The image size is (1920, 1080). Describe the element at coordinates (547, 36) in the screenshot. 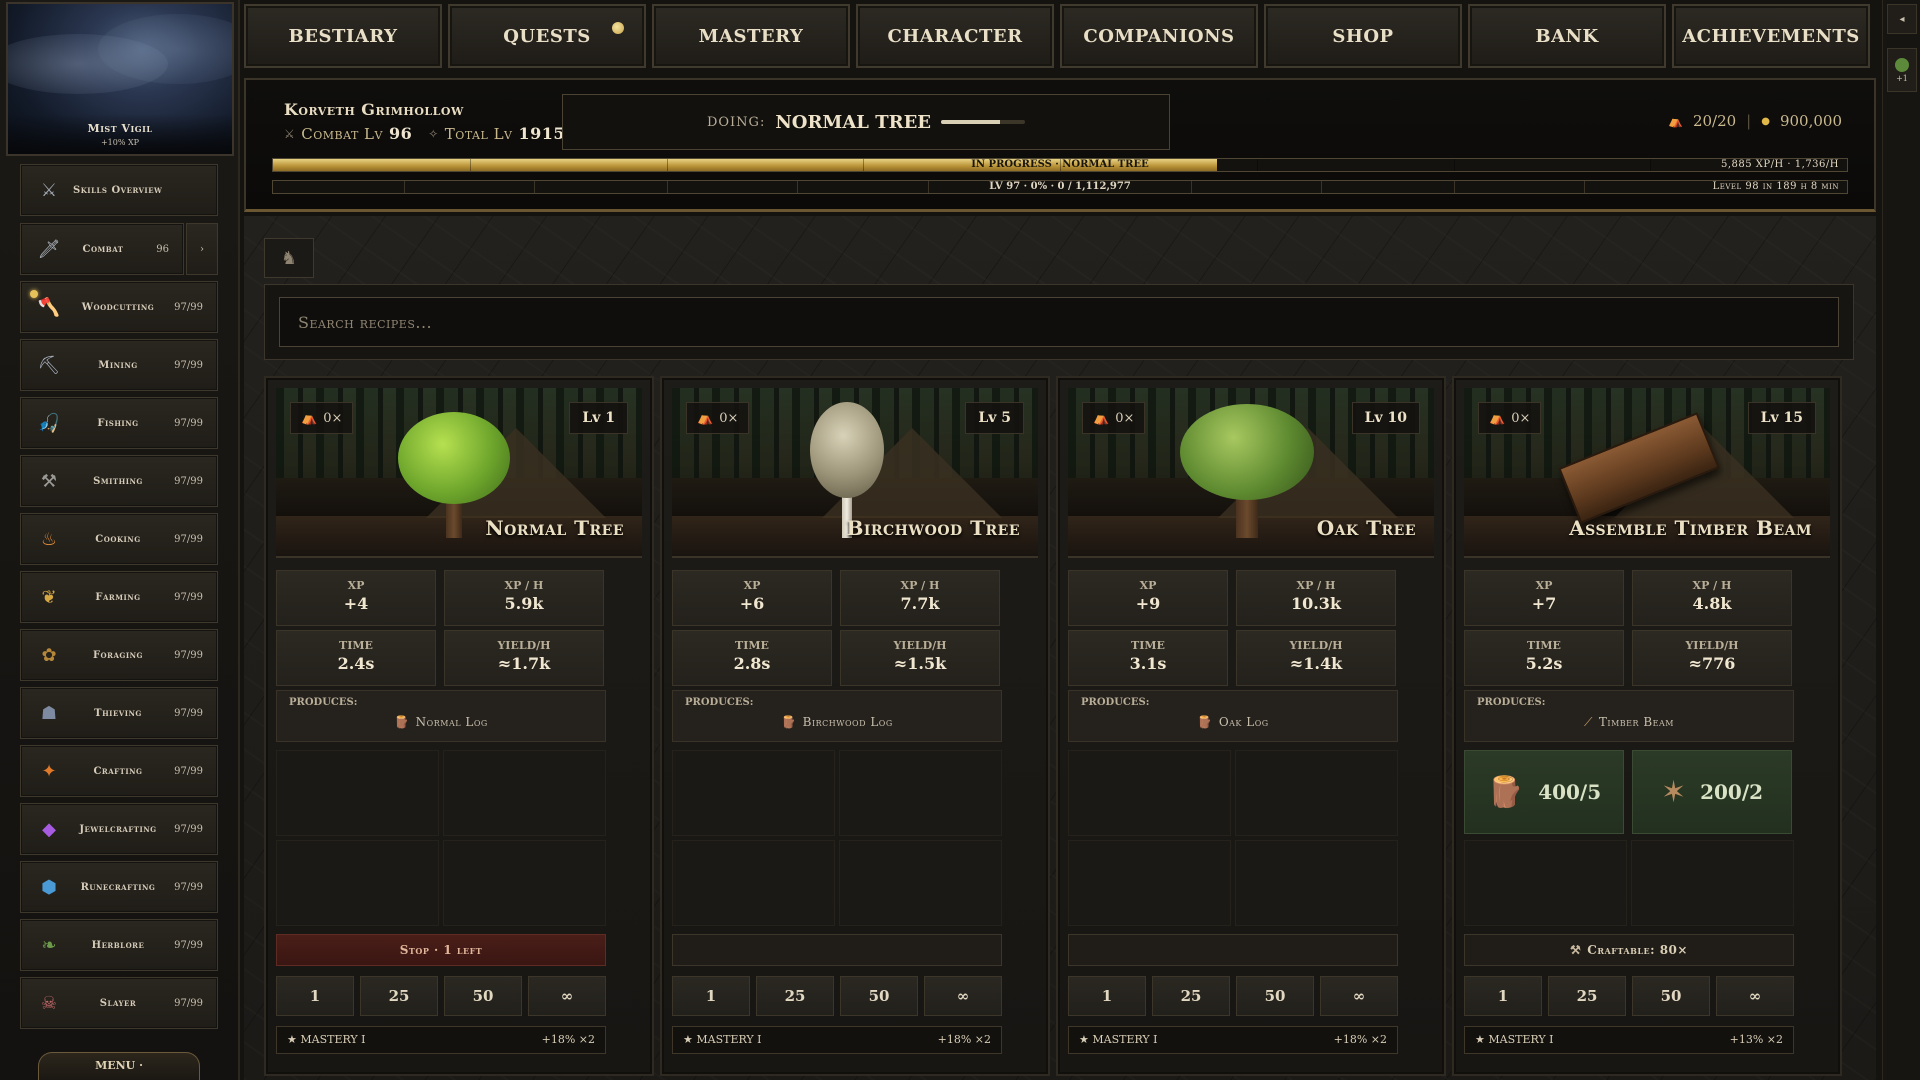

I see `tab-quests: QUESTS` at that location.